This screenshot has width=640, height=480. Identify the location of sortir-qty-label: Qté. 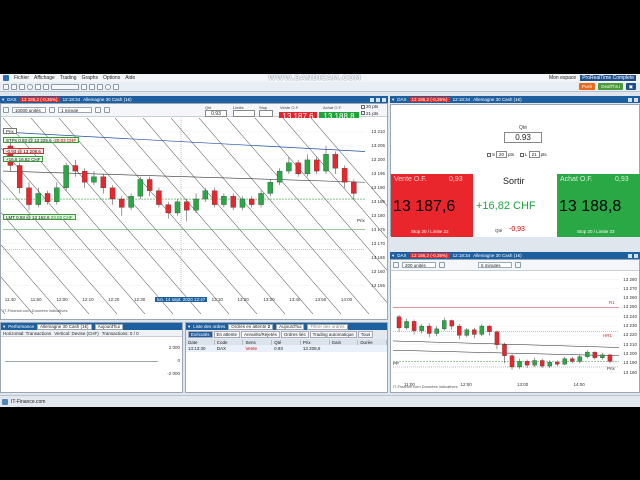
(499, 230).